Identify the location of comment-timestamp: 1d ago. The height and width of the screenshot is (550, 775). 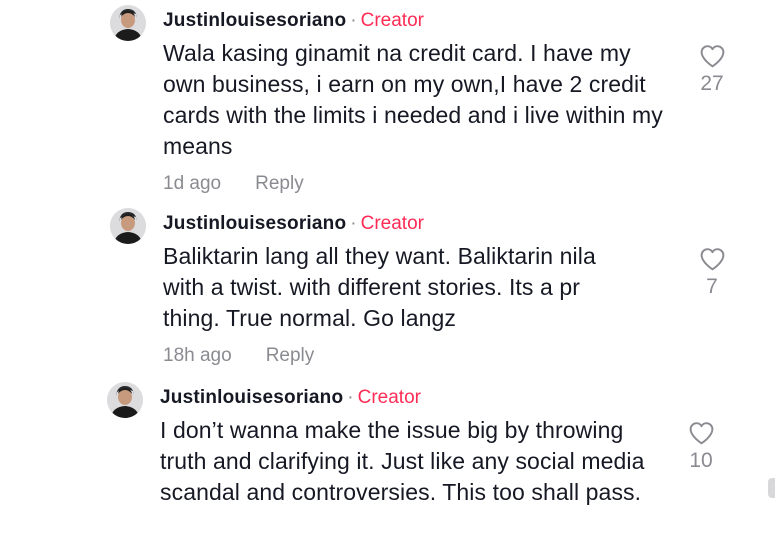
(192, 183).